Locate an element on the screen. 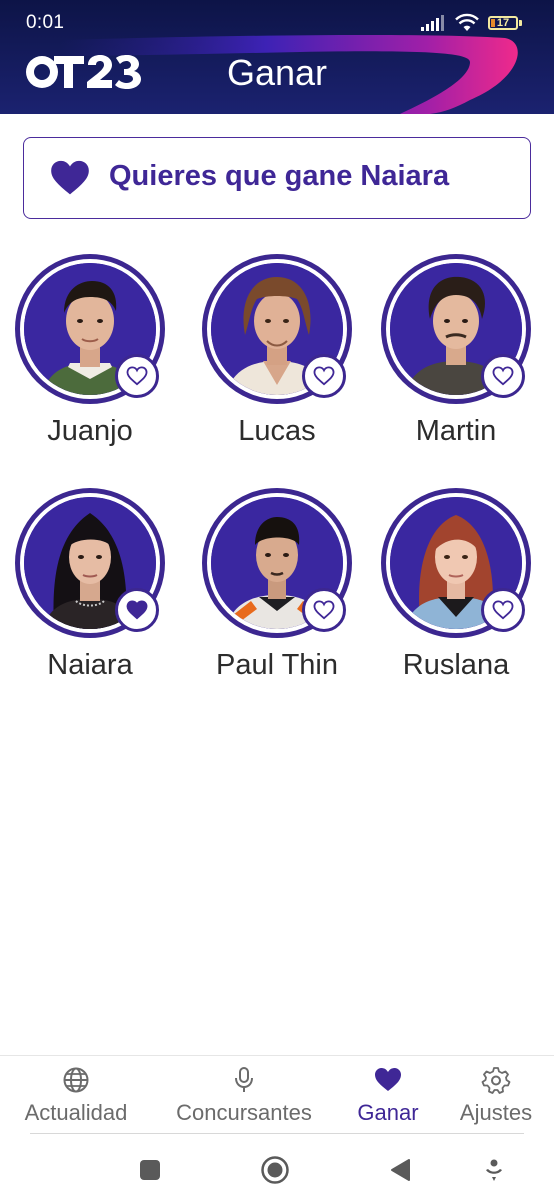 The width and height of the screenshot is (554, 1200). microphone-icon is located at coordinates (244, 1080).